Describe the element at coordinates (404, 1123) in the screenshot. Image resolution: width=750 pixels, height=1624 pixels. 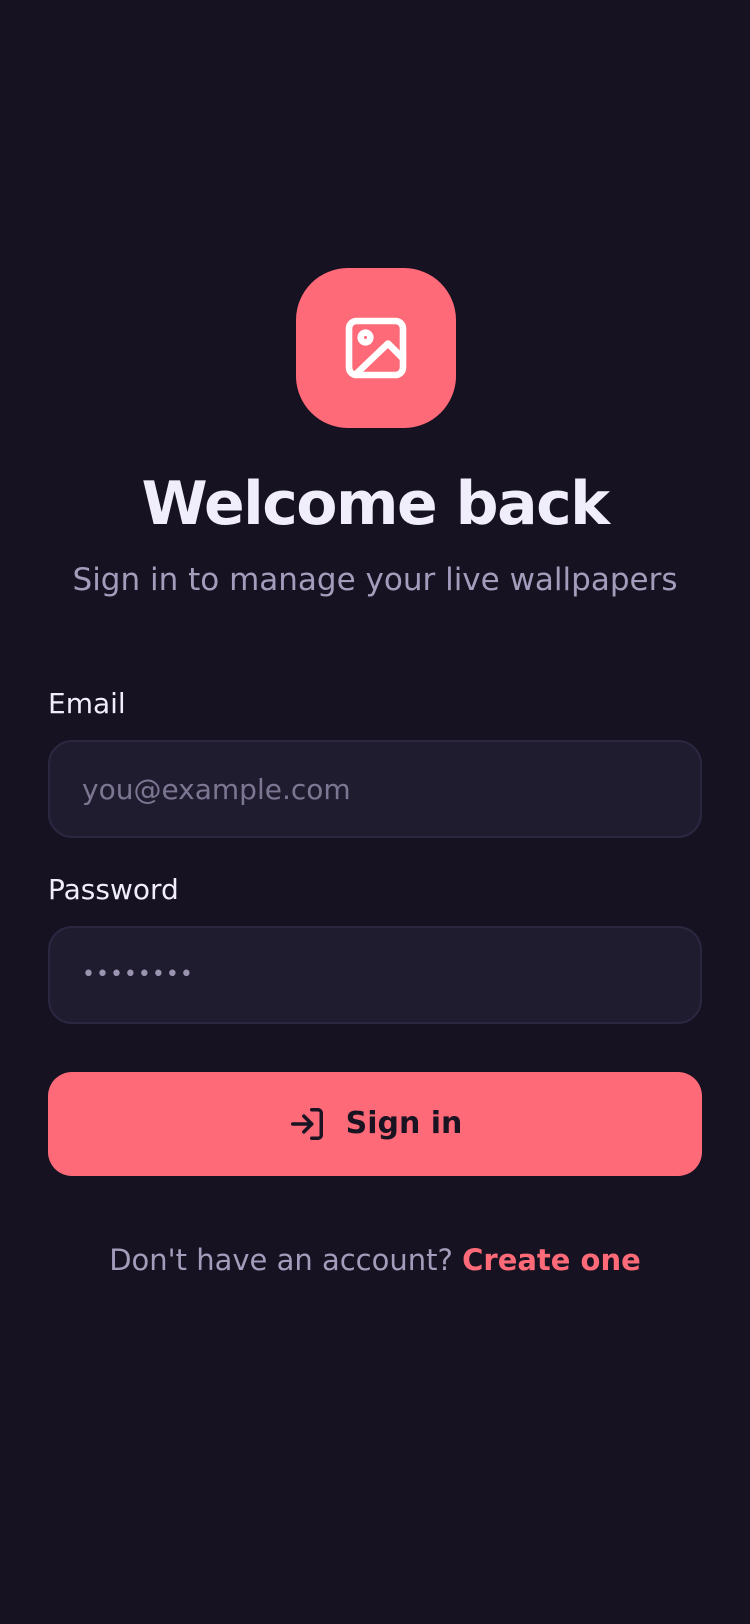
I see `sign-in-button-label: Sign in` at that location.